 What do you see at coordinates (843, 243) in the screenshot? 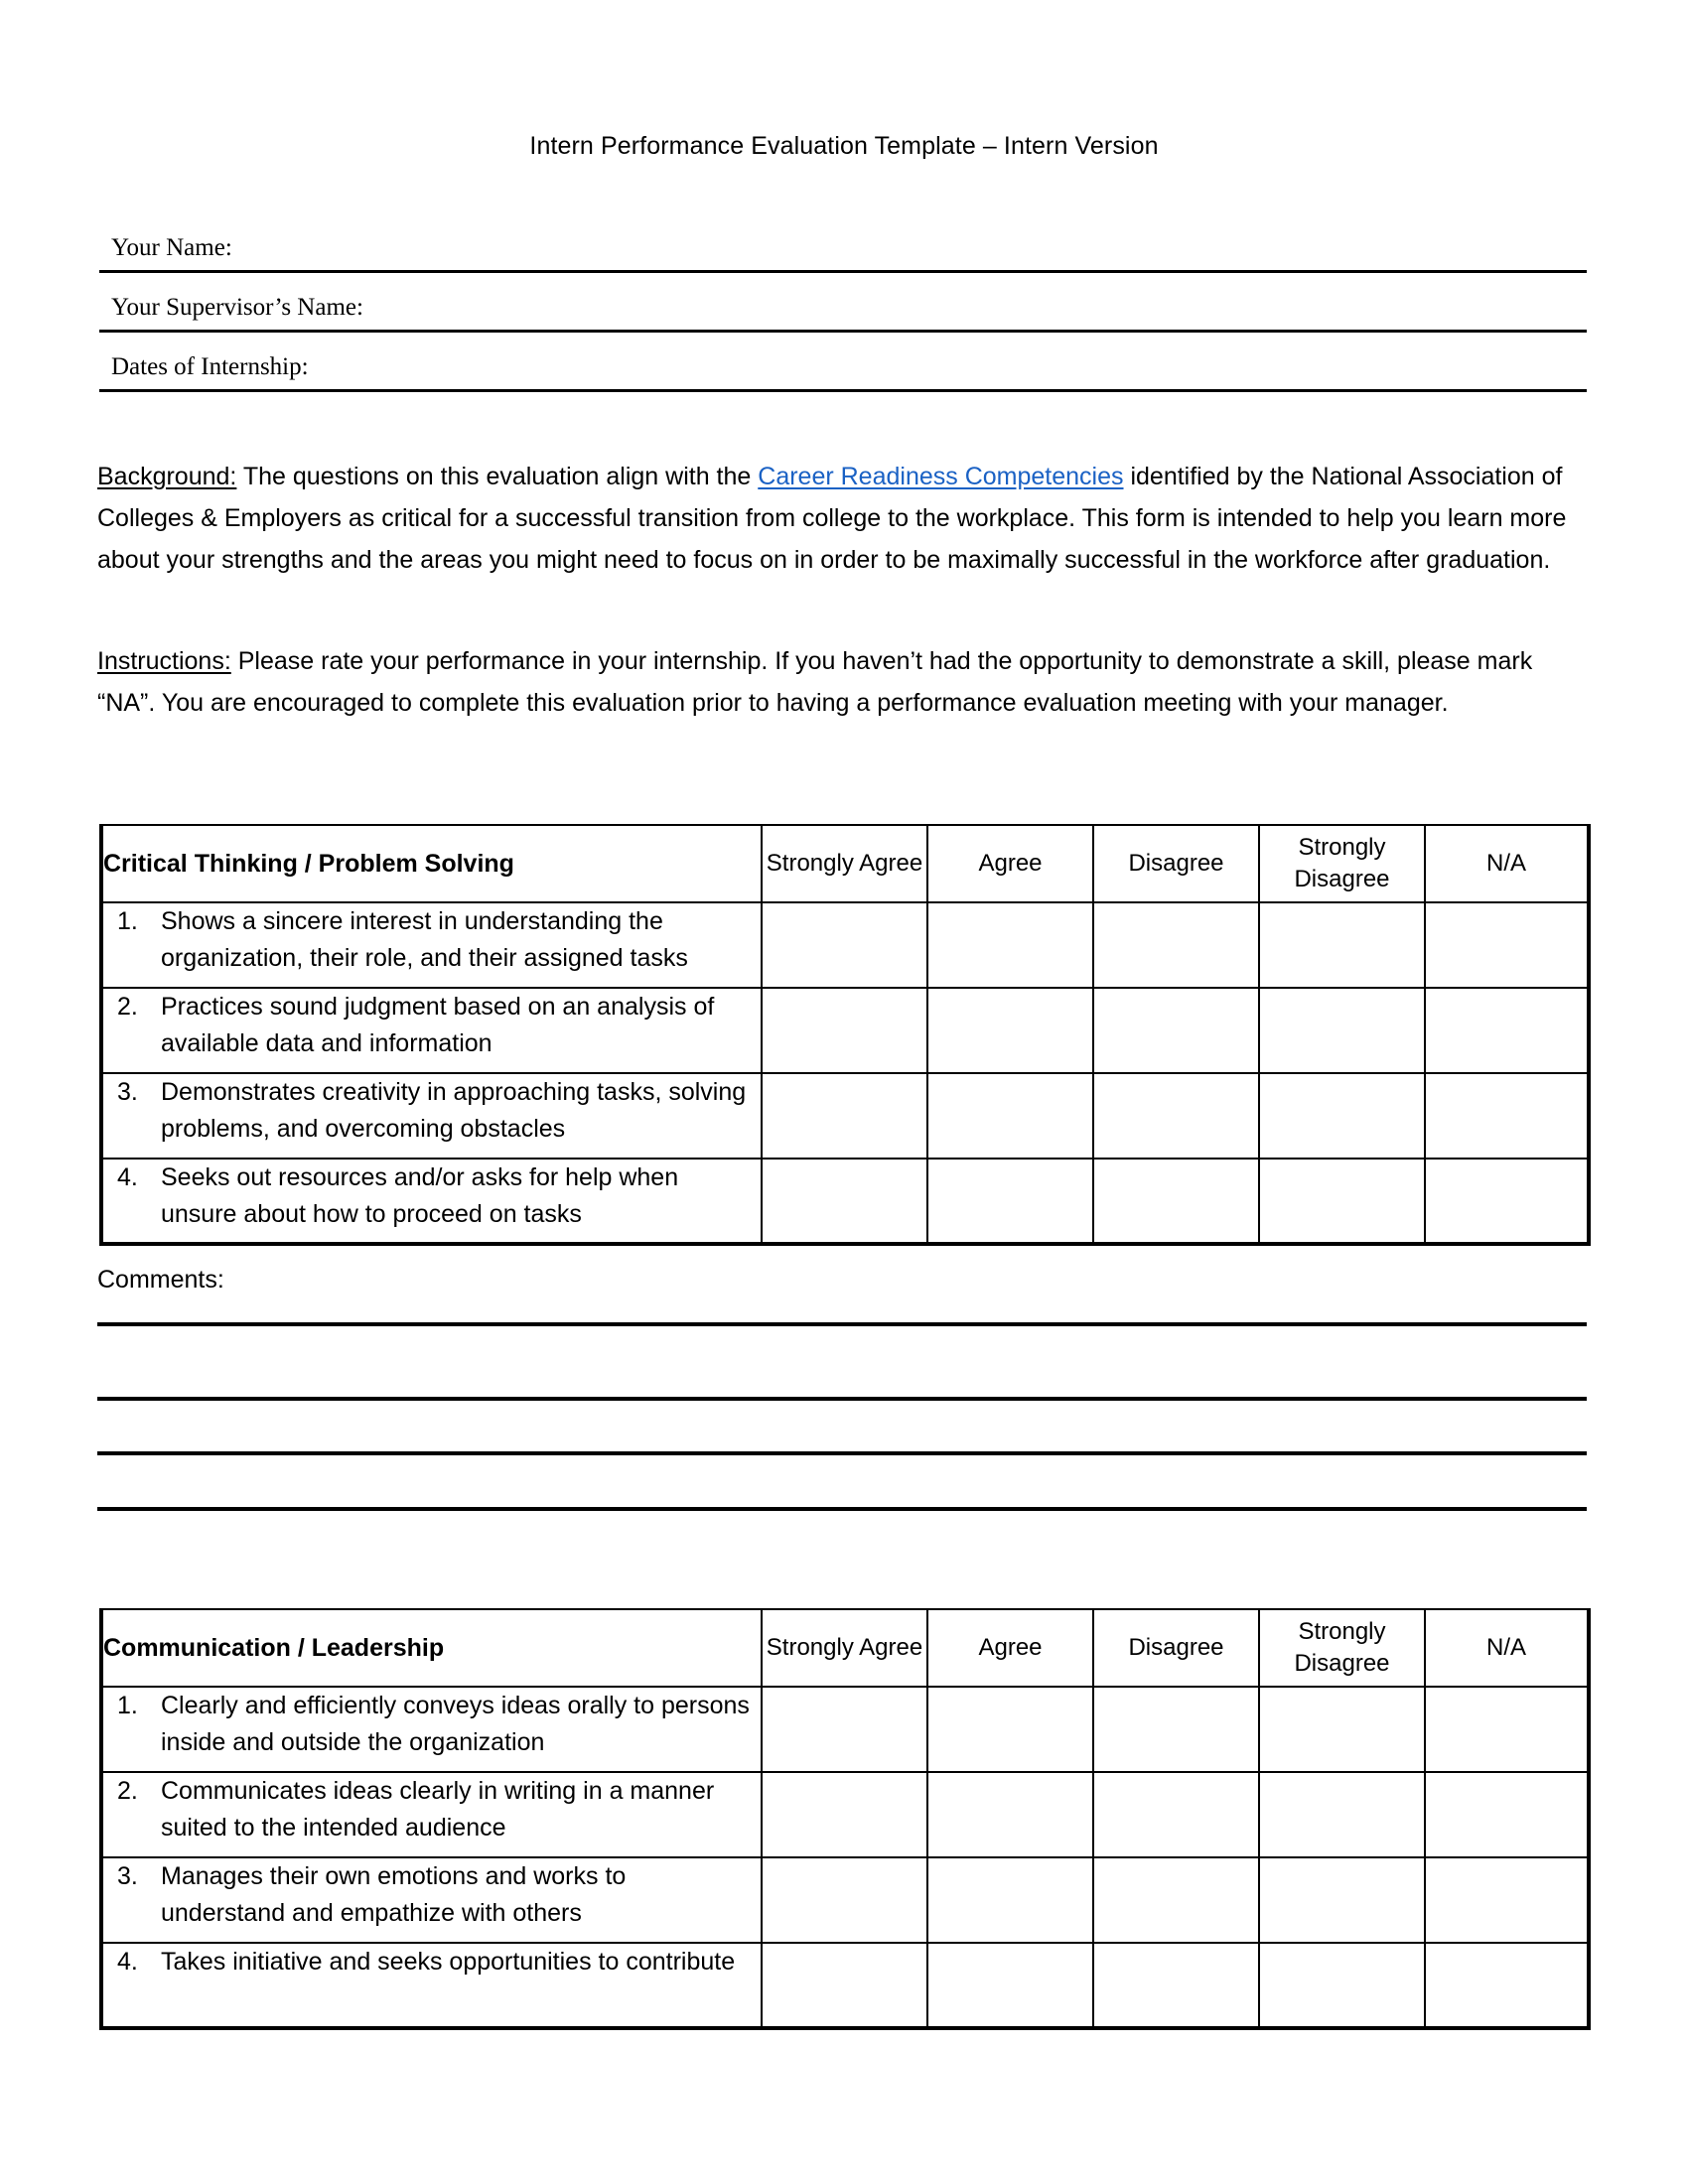
I see `field-row-your-name: Your Name:` at bounding box center [843, 243].